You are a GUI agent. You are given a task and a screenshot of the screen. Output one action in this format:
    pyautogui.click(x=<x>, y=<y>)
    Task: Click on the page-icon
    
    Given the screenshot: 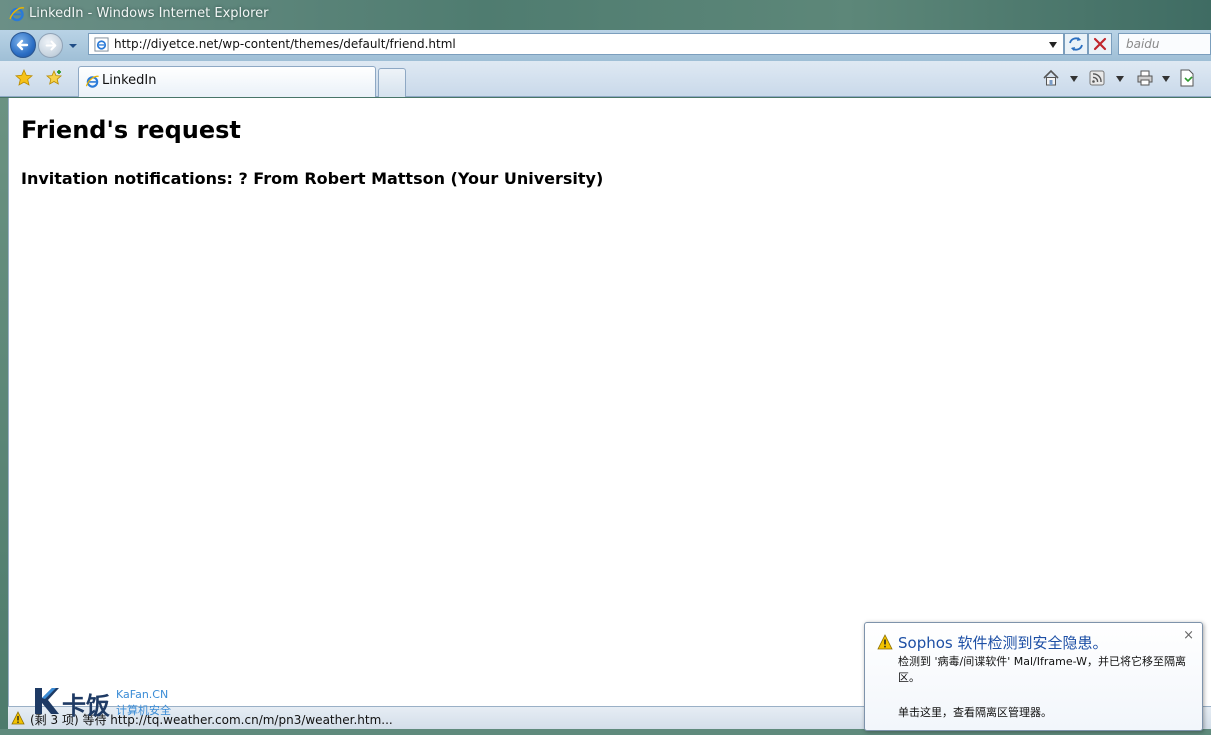 What is the action you would take?
    pyautogui.click(x=1187, y=78)
    